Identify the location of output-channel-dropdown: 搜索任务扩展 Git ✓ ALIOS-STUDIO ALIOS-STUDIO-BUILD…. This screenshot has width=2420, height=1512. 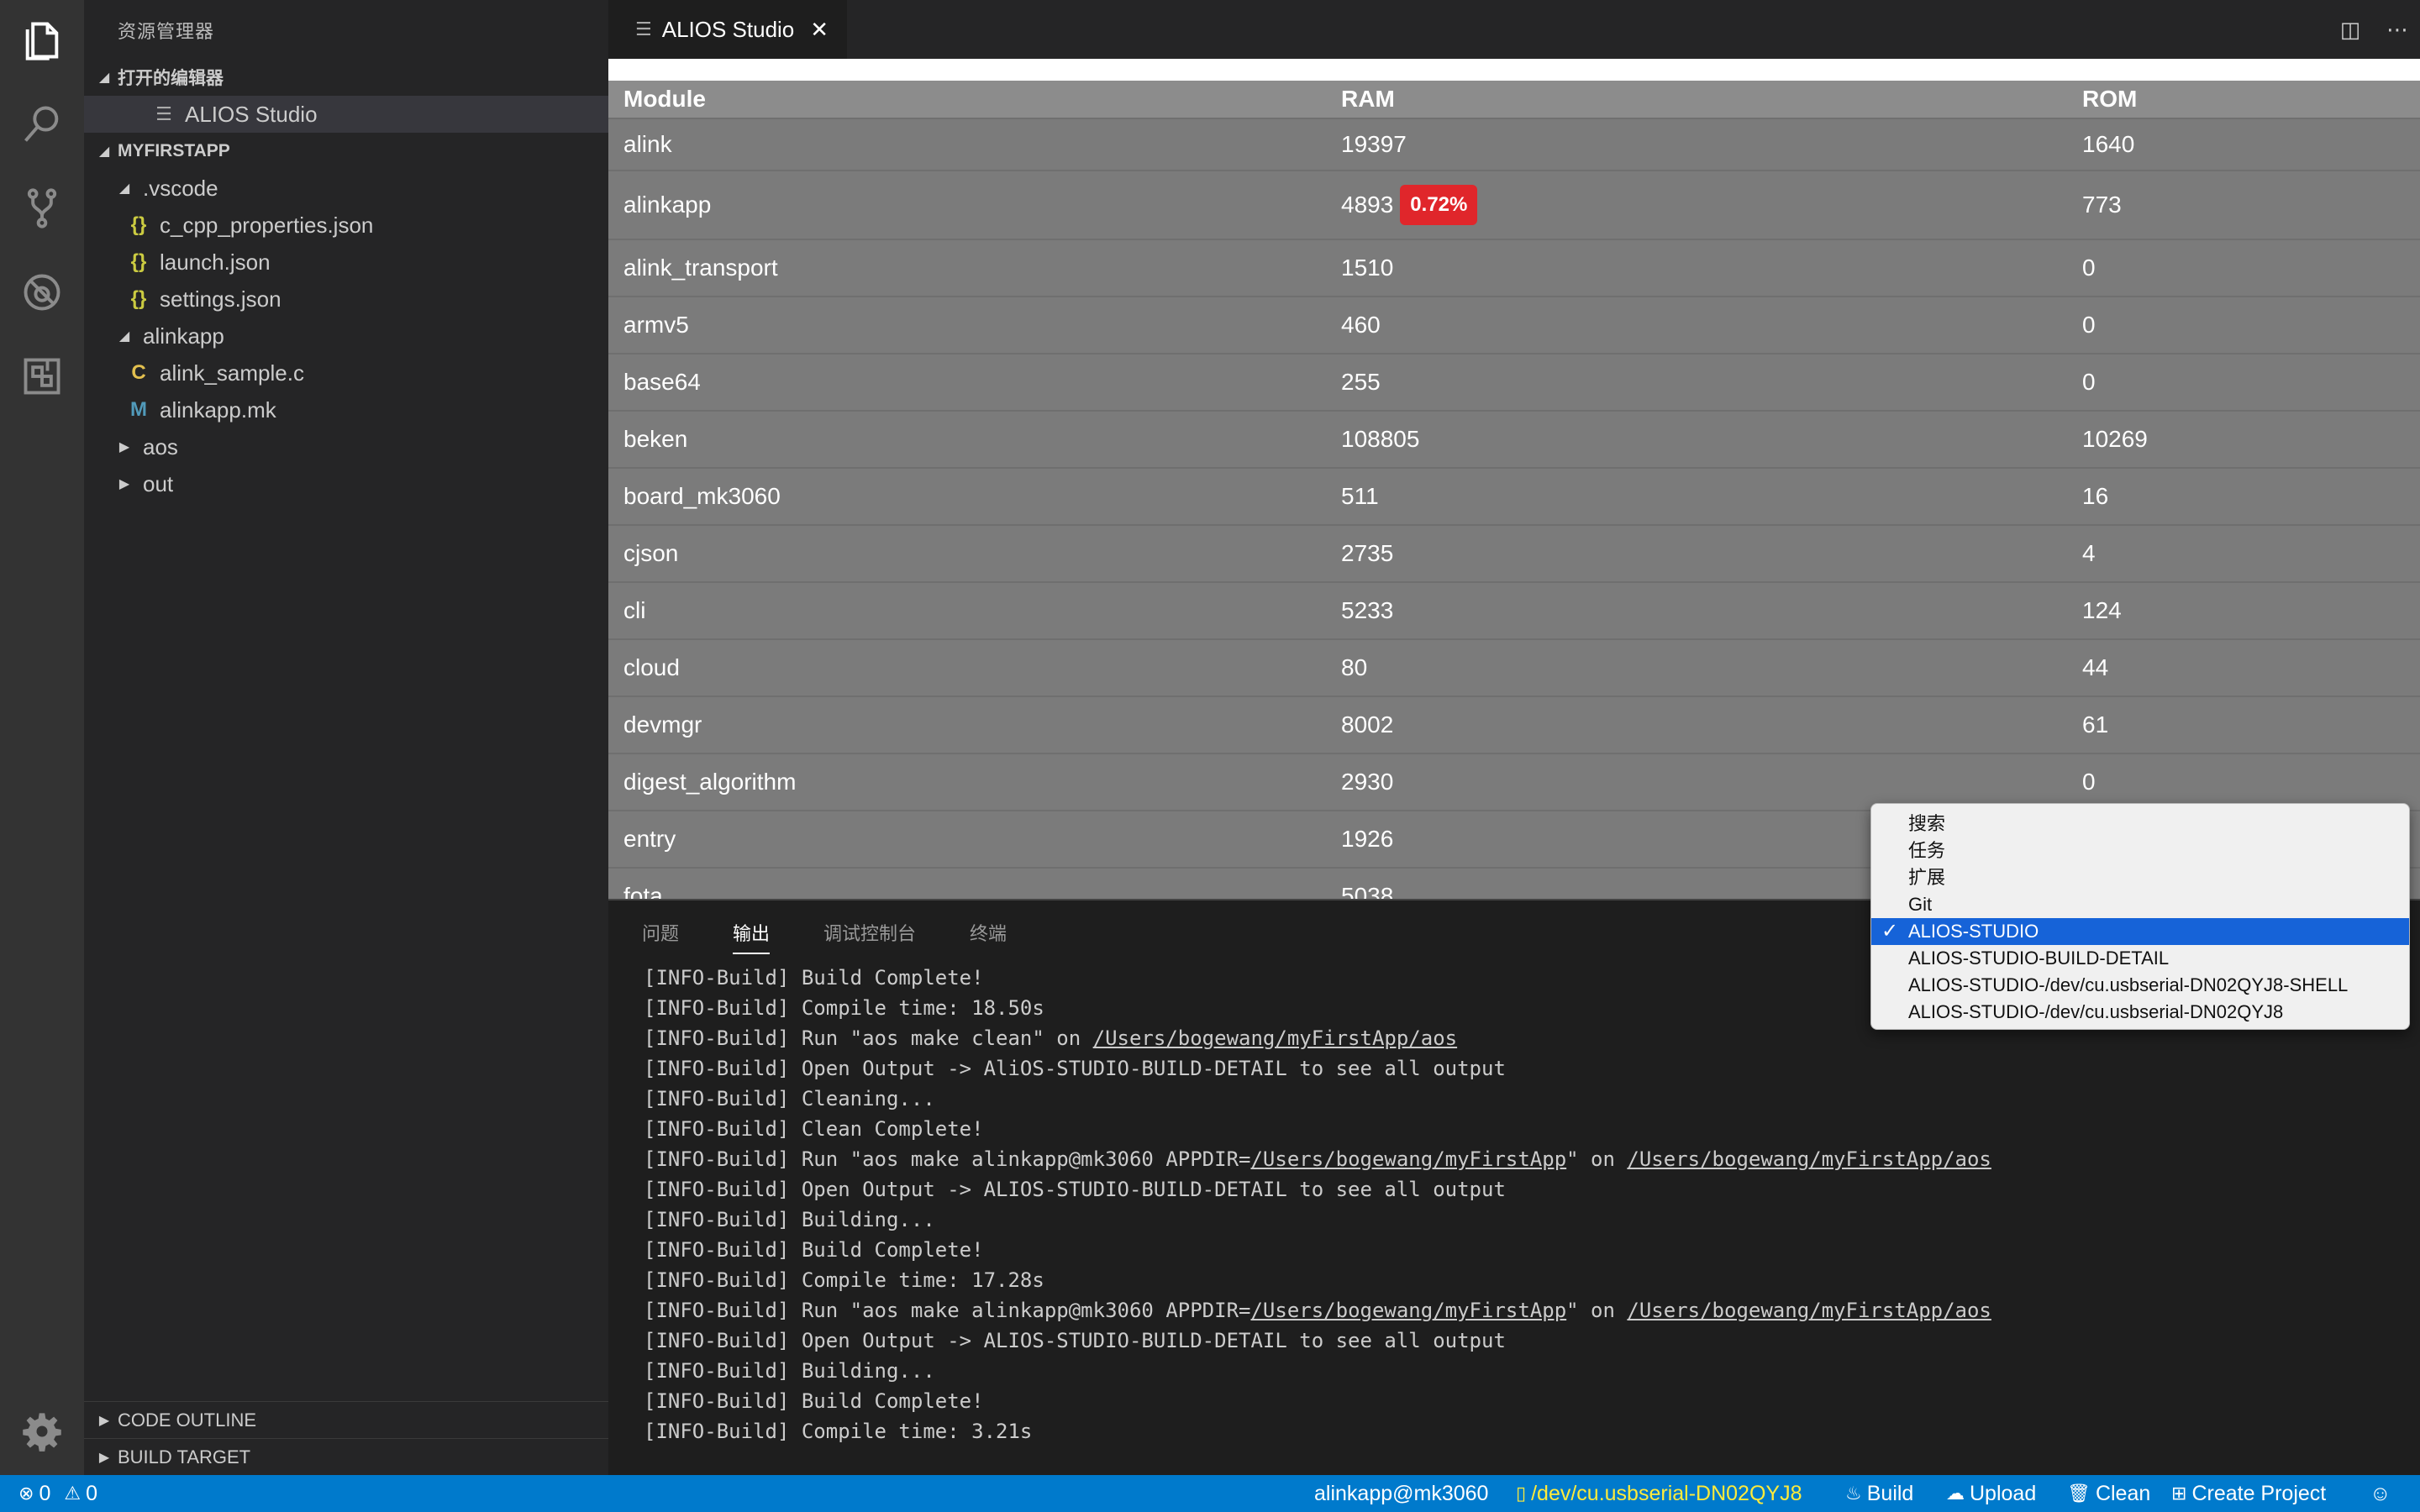
(2140, 916).